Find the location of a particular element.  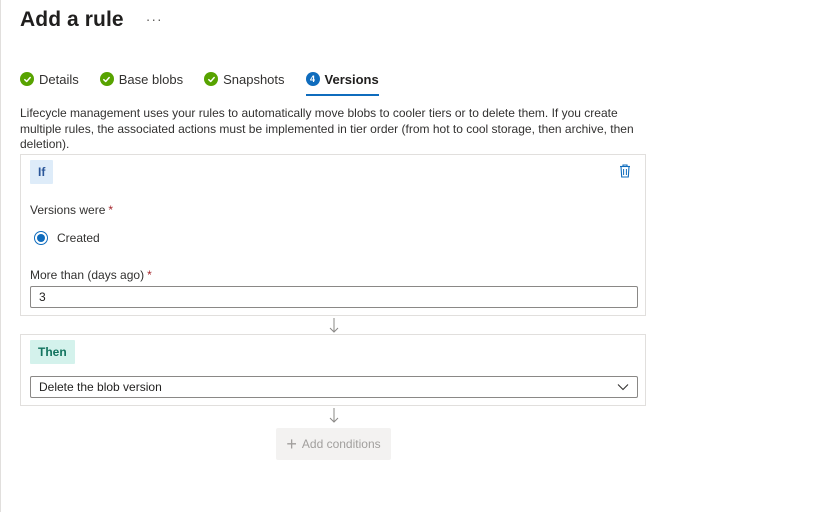

wizard-tabs: Details Base blobs Snapshots 4 Versions is located at coordinates (210, 82).